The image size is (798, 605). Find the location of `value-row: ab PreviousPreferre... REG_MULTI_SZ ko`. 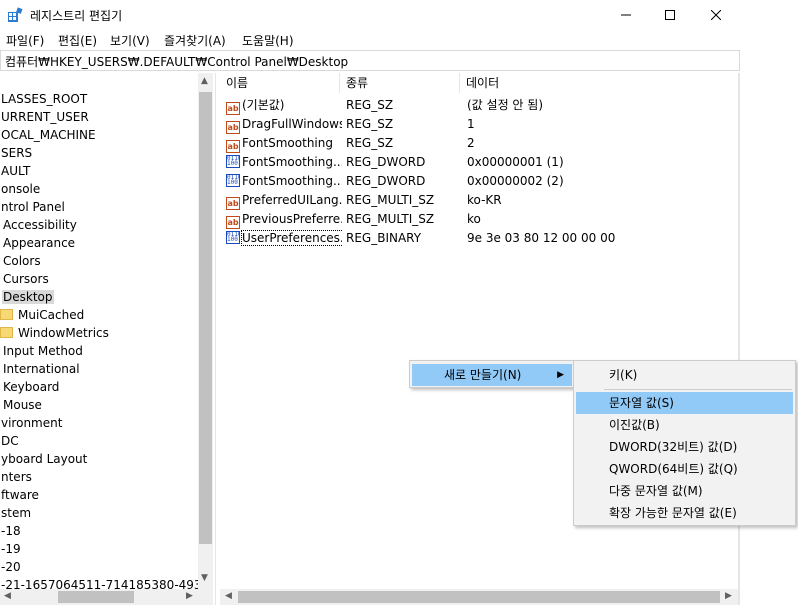

value-row: ab PreviousPreferre... REG_MULTI_SZ ko is located at coordinates (479, 219).